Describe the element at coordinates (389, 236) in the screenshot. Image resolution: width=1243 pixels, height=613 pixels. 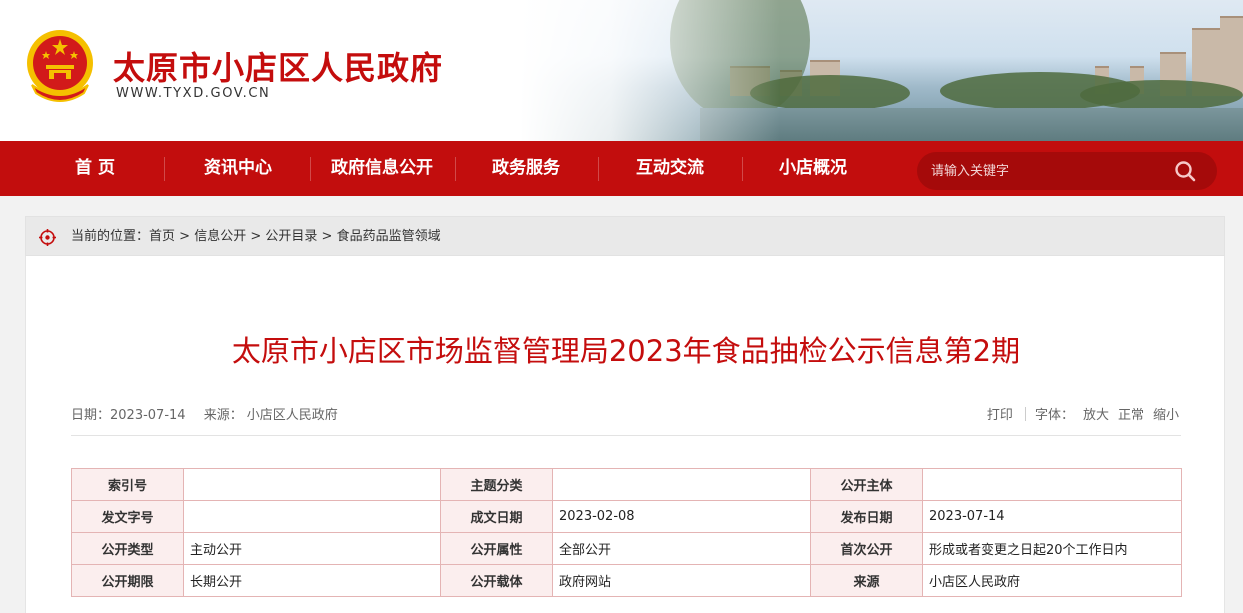
I see `breadcrumb-link-food-drug: 食品药品监管领域` at that location.